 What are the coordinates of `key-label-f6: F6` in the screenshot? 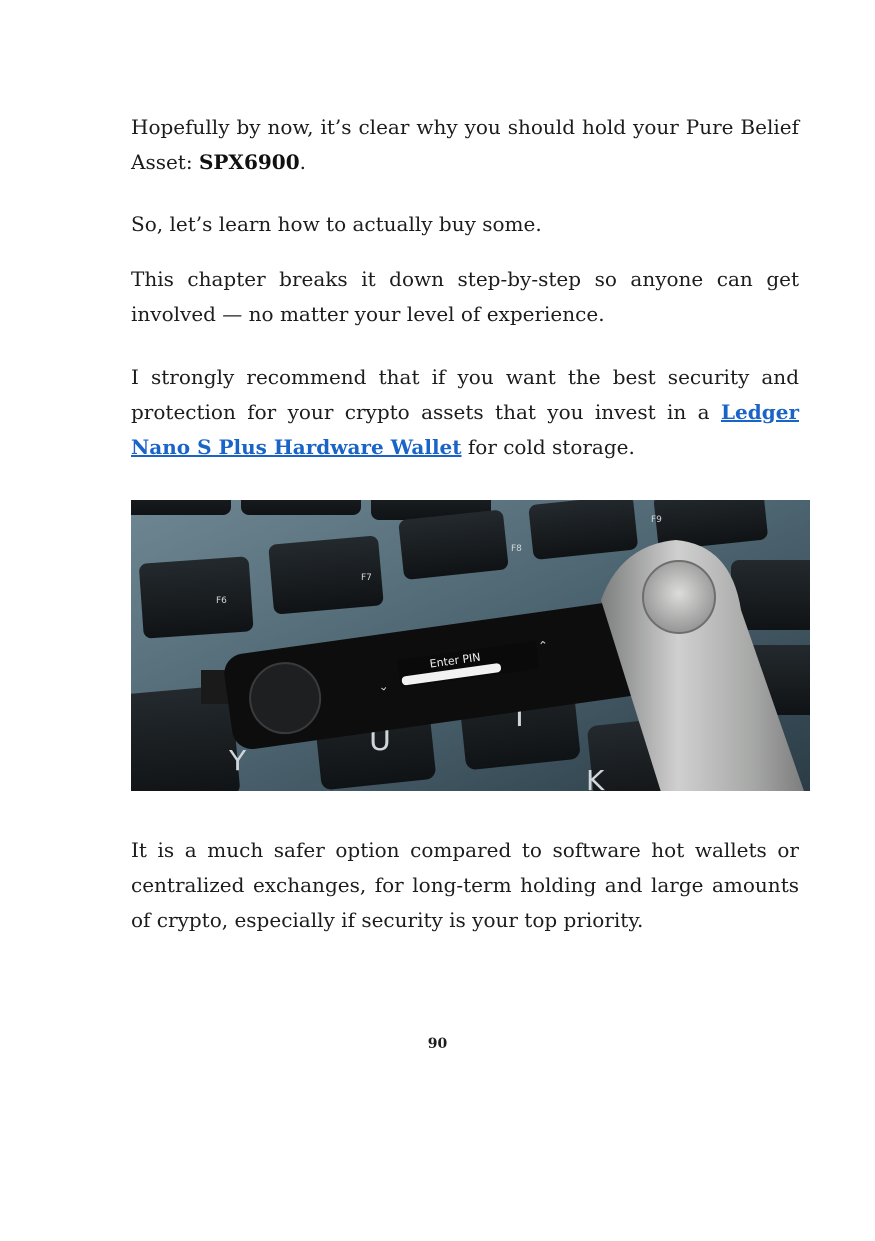 It's located at (221, 601).